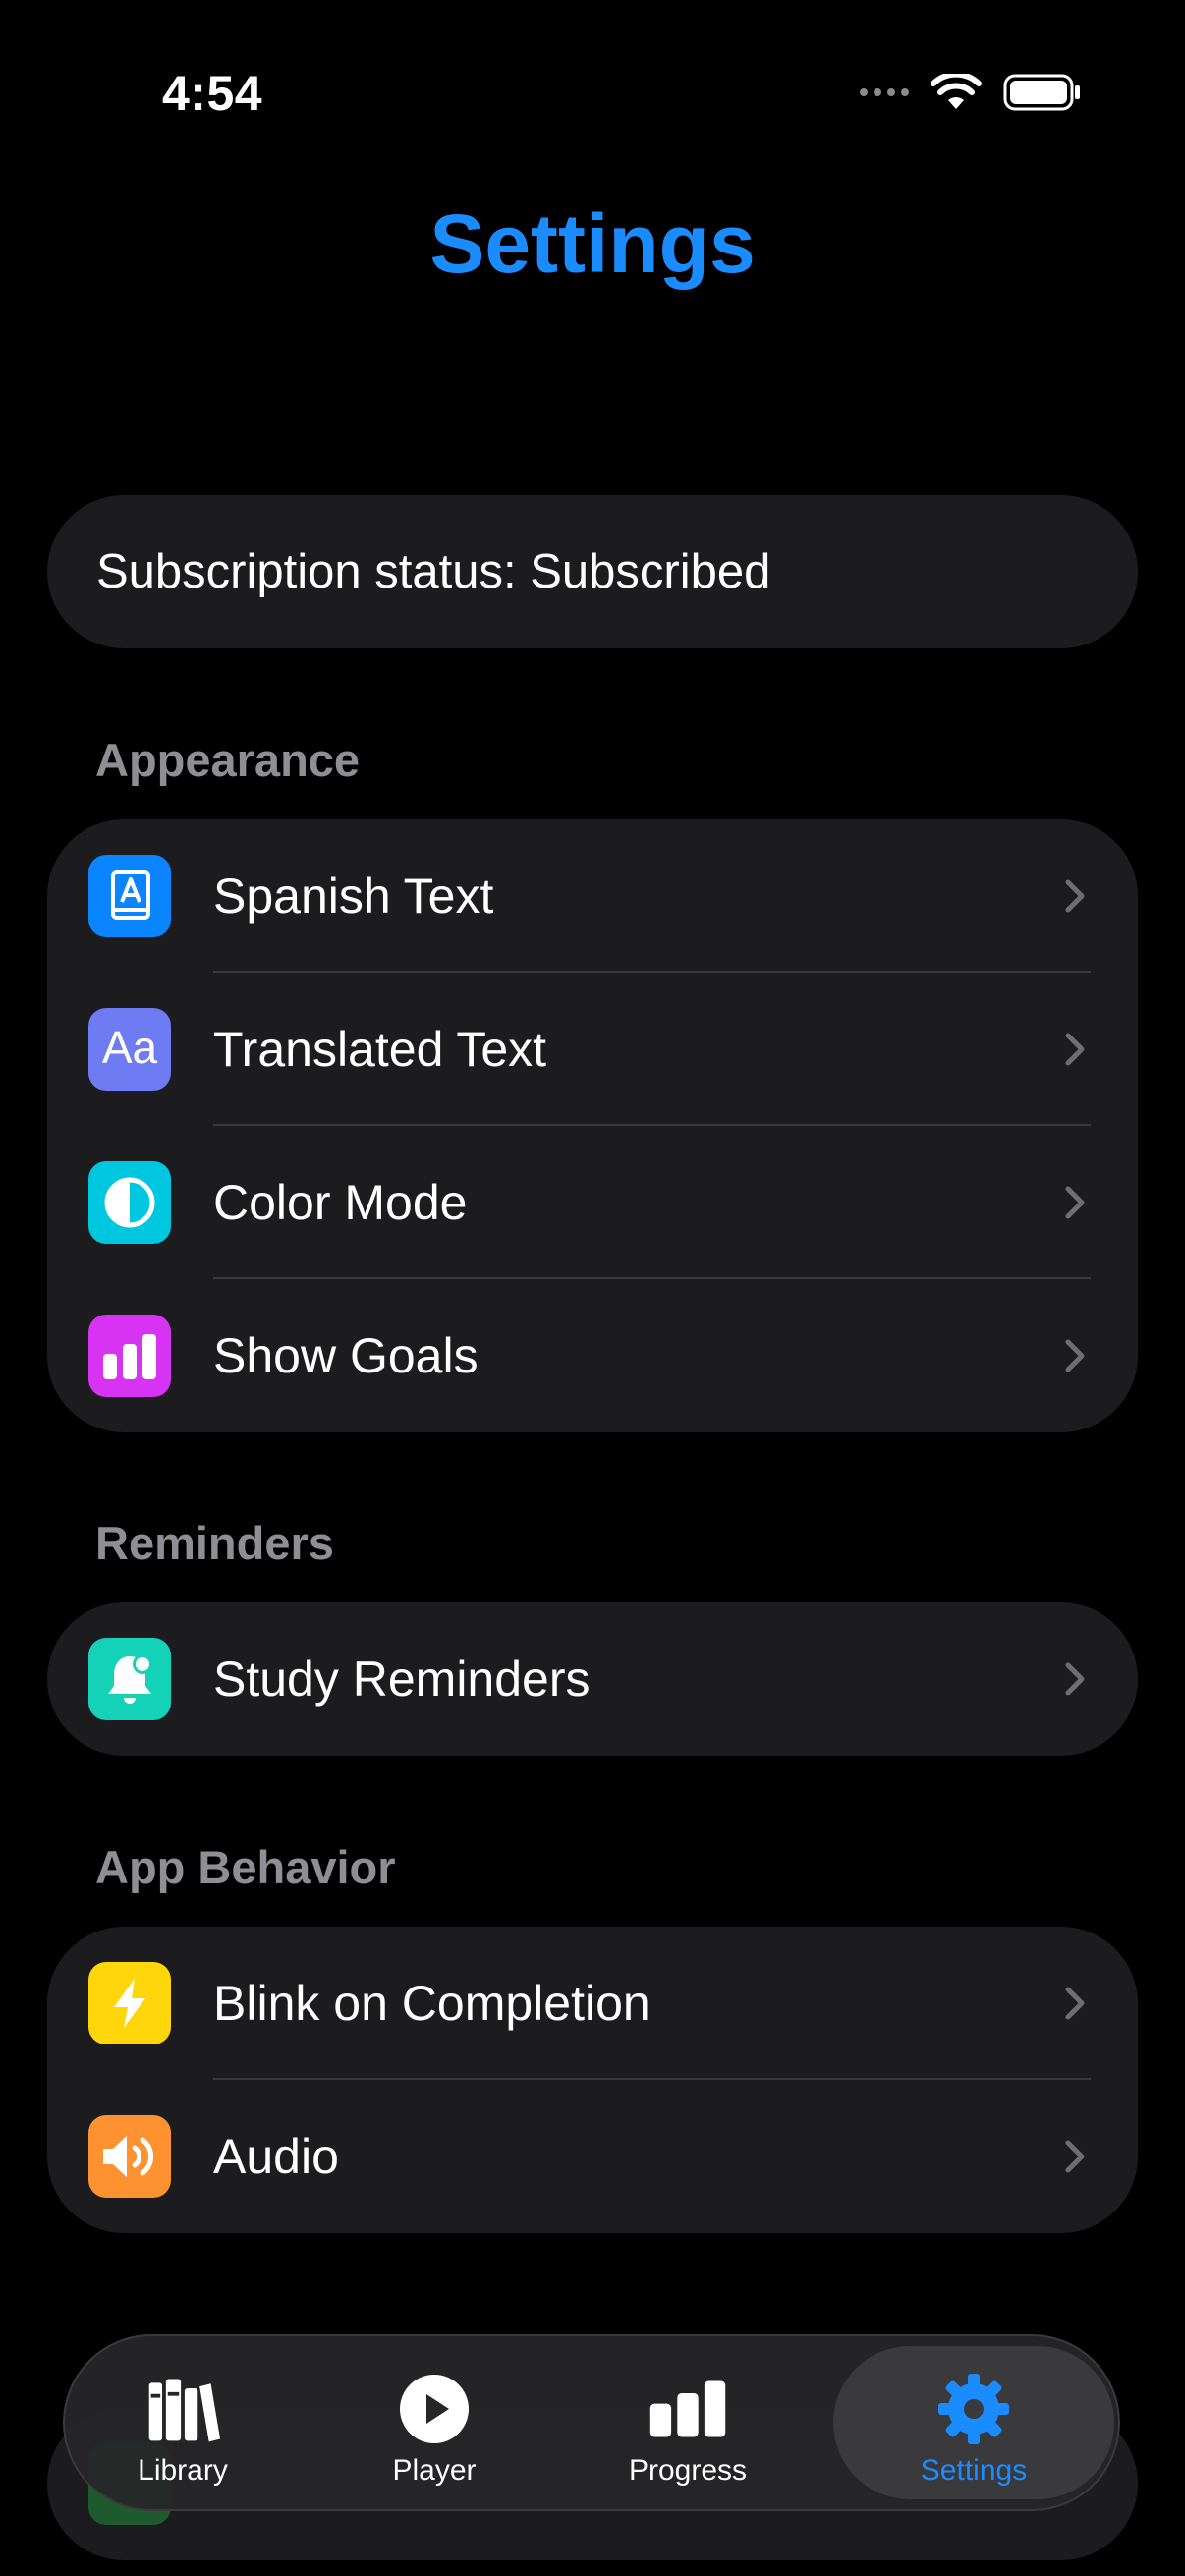  What do you see at coordinates (246, 1867) in the screenshot?
I see `section-header-app-behavior: App Behavior` at bounding box center [246, 1867].